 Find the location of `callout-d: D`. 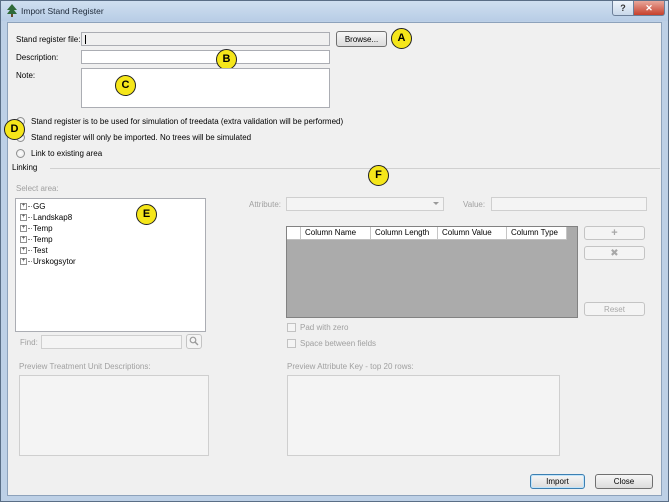

callout-d: D is located at coordinates (14, 129).